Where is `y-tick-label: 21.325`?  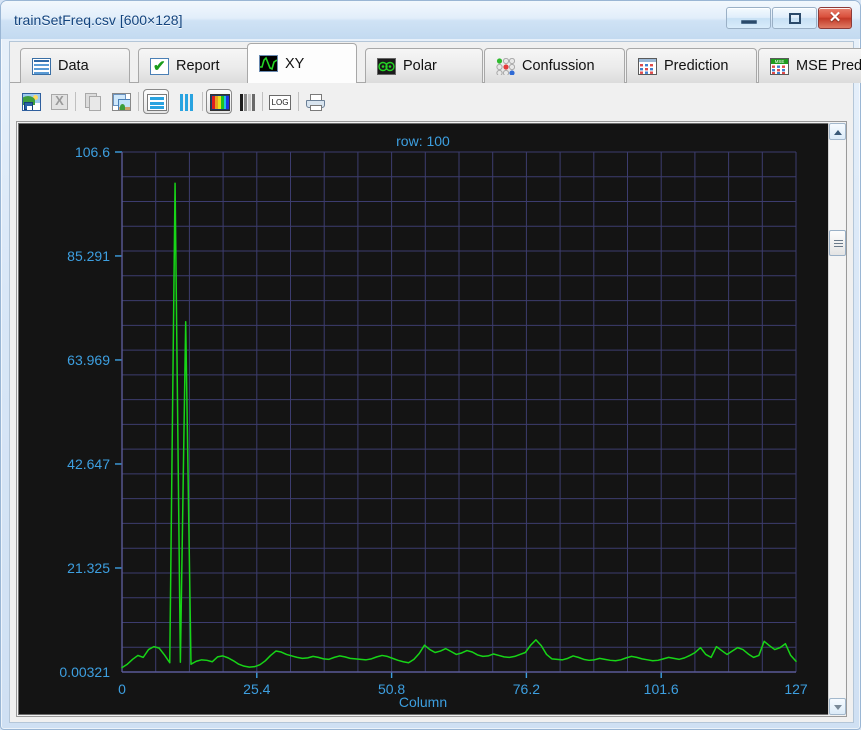
y-tick-label: 21.325 is located at coordinates (88, 568).